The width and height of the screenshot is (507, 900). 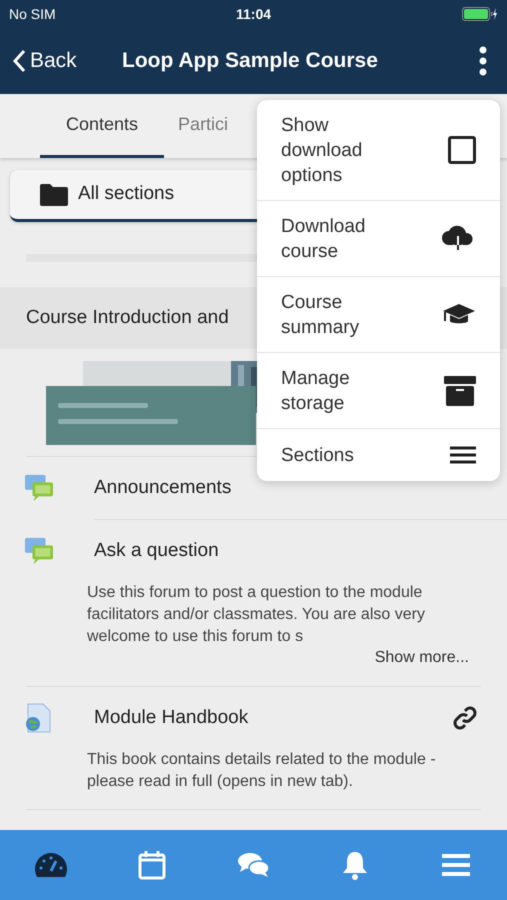 What do you see at coordinates (102, 126) in the screenshot?
I see `tab: Contents` at bounding box center [102, 126].